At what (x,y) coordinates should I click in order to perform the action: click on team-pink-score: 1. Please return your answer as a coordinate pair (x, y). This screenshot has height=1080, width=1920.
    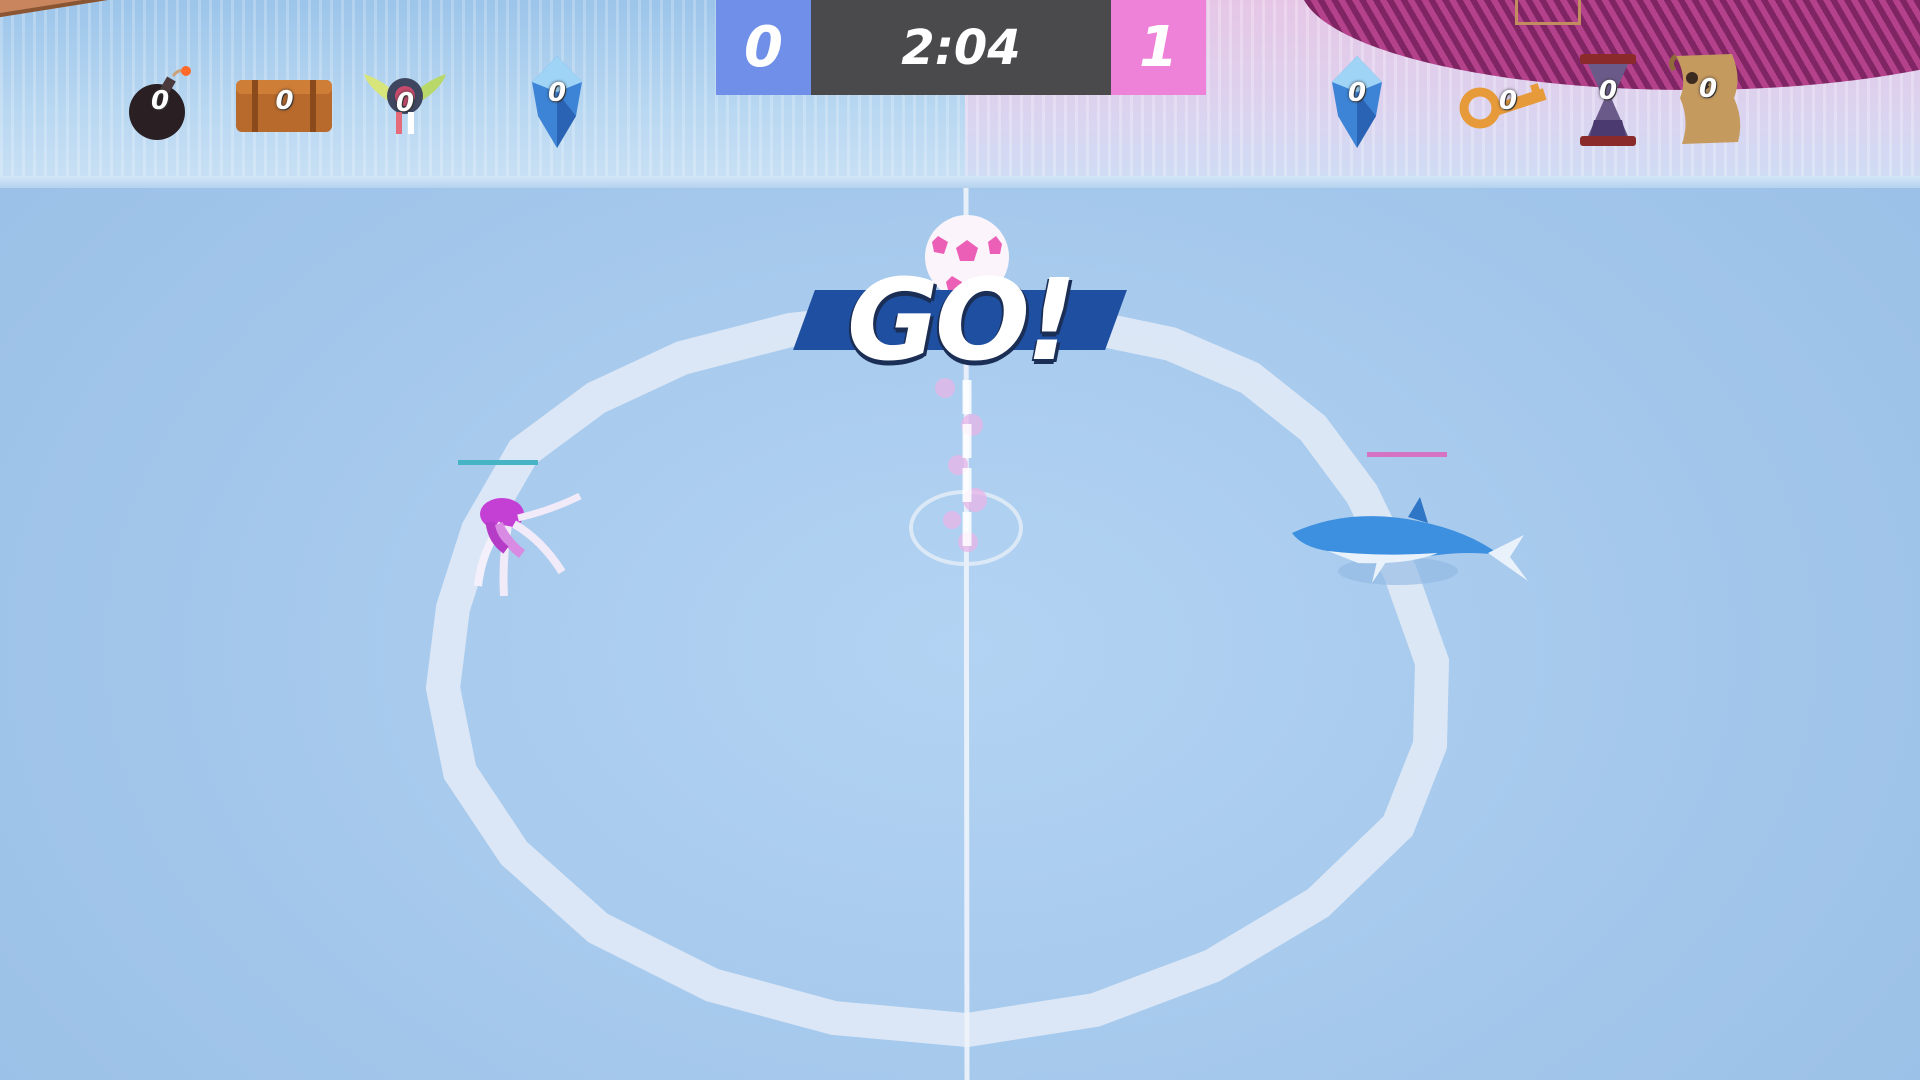
    Looking at the image, I should click on (1158, 47).